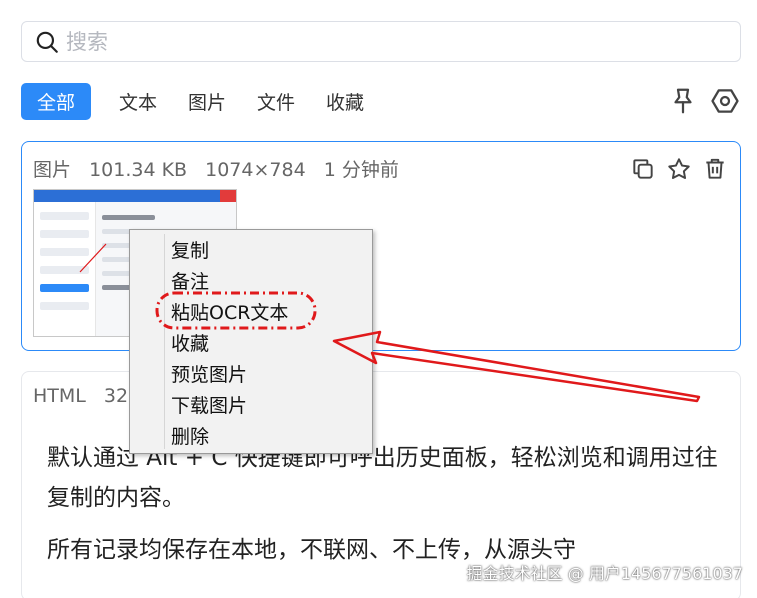 The image size is (757, 598). I want to click on menu-item-preview-image: 预览图片, so click(209, 373).